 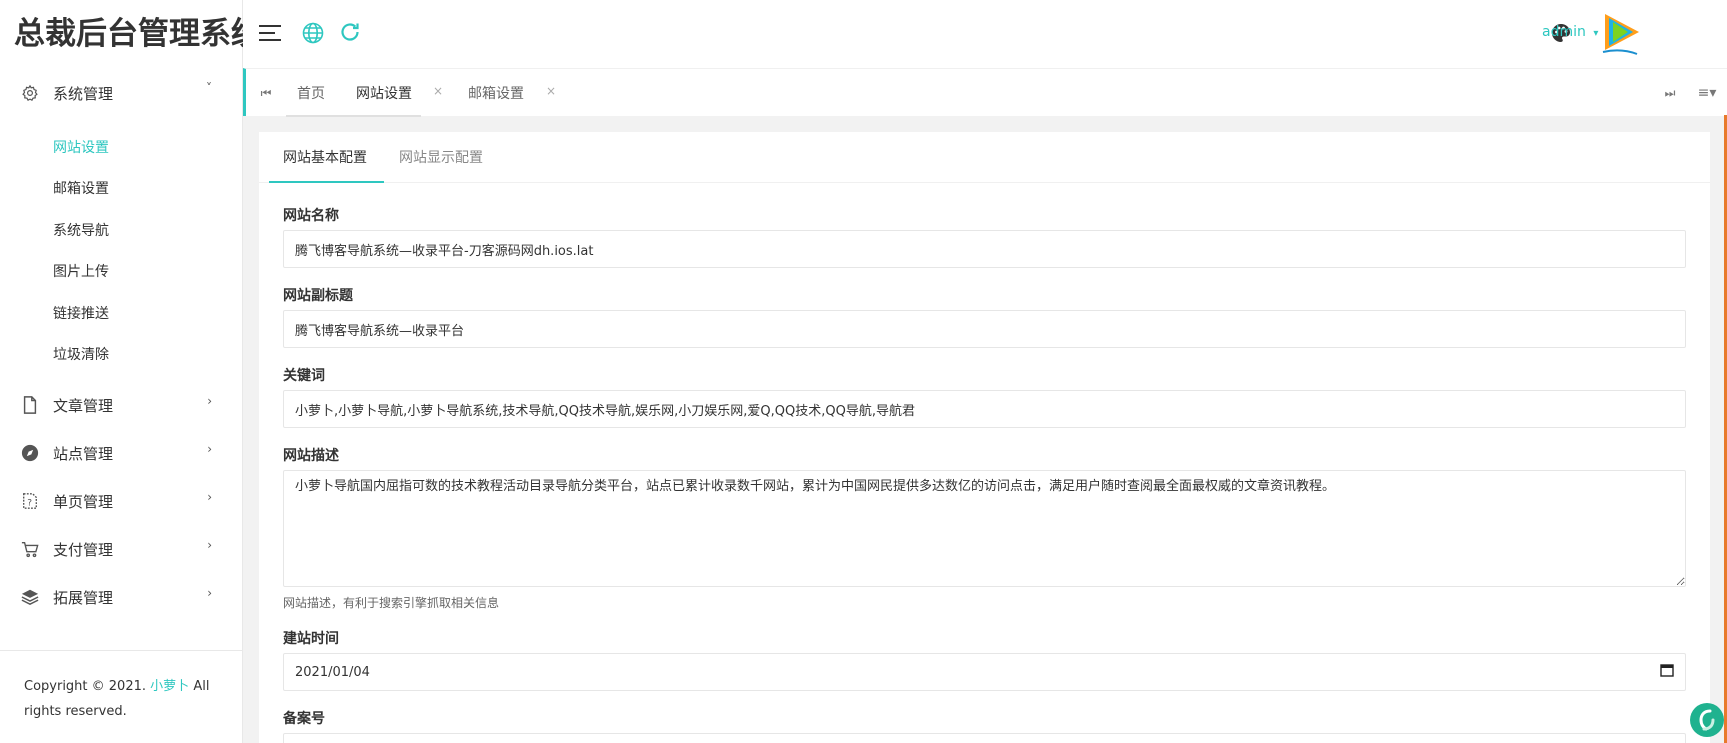 What do you see at coordinates (304, 719) in the screenshot?
I see `icp-label: 备案号` at bounding box center [304, 719].